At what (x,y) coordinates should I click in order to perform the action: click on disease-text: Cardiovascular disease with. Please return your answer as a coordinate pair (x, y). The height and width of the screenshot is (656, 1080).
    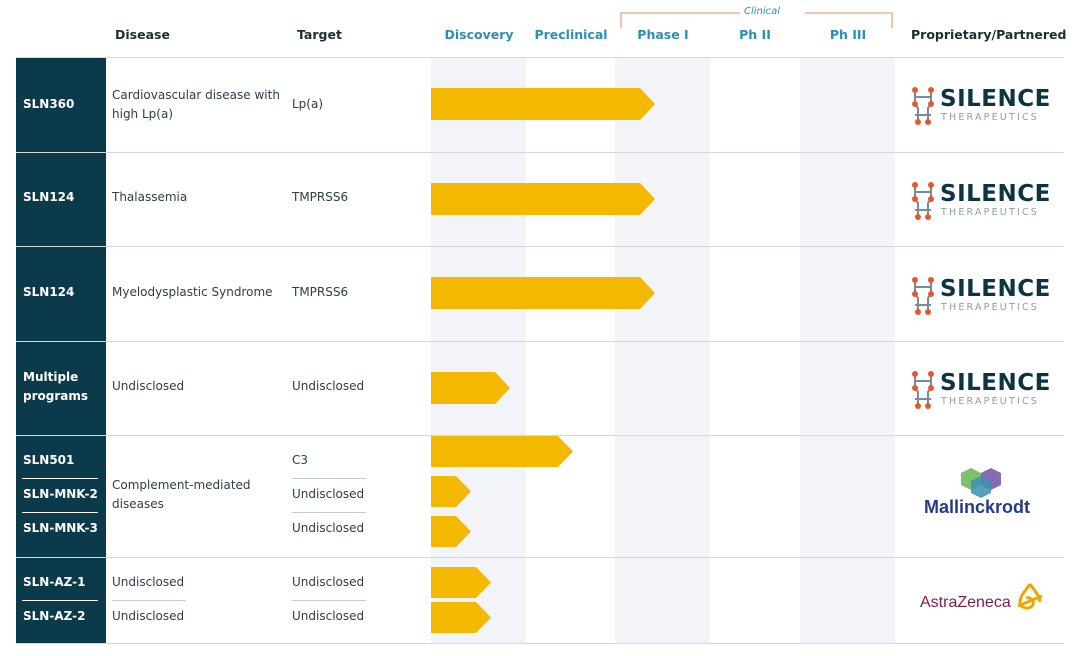
    Looking at the image, I should click on (196, 95).